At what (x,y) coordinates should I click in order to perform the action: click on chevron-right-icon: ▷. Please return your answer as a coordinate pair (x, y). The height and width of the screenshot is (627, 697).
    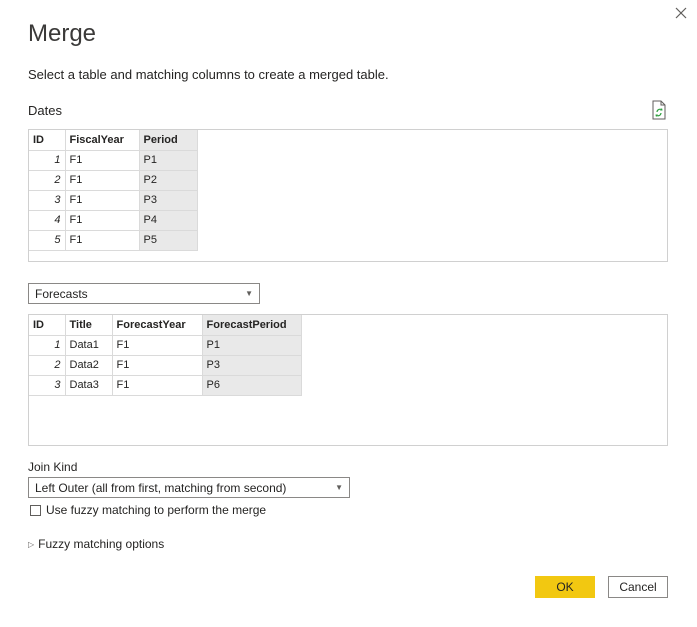
    Looking at the image, I should click on (31, 544).